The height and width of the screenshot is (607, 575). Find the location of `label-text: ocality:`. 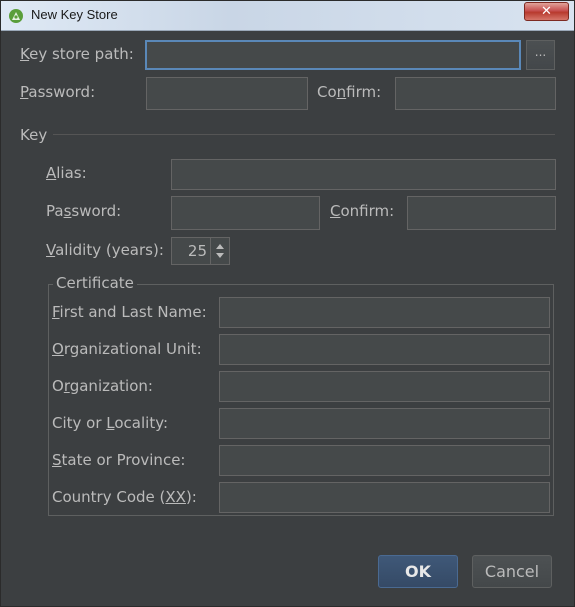

label-text: ocality: is located at coordinates (141, 423).